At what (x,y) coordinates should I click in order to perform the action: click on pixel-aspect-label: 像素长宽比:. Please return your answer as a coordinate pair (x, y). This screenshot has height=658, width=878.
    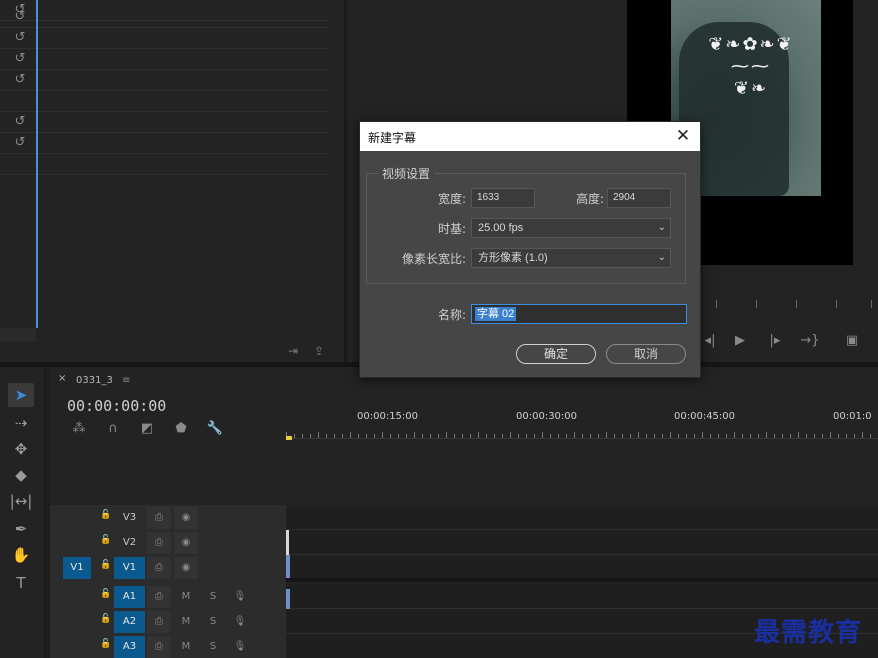
    Looking at the image, I should click on (433, 259).